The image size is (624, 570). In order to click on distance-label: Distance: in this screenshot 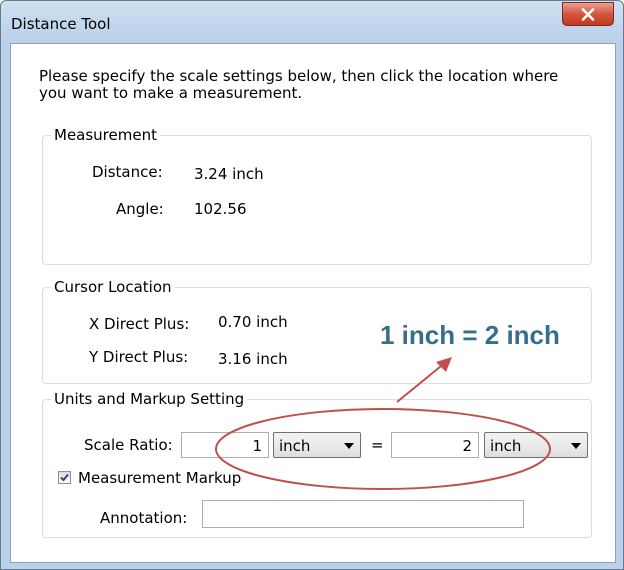, I will do `click(127, 172)`.